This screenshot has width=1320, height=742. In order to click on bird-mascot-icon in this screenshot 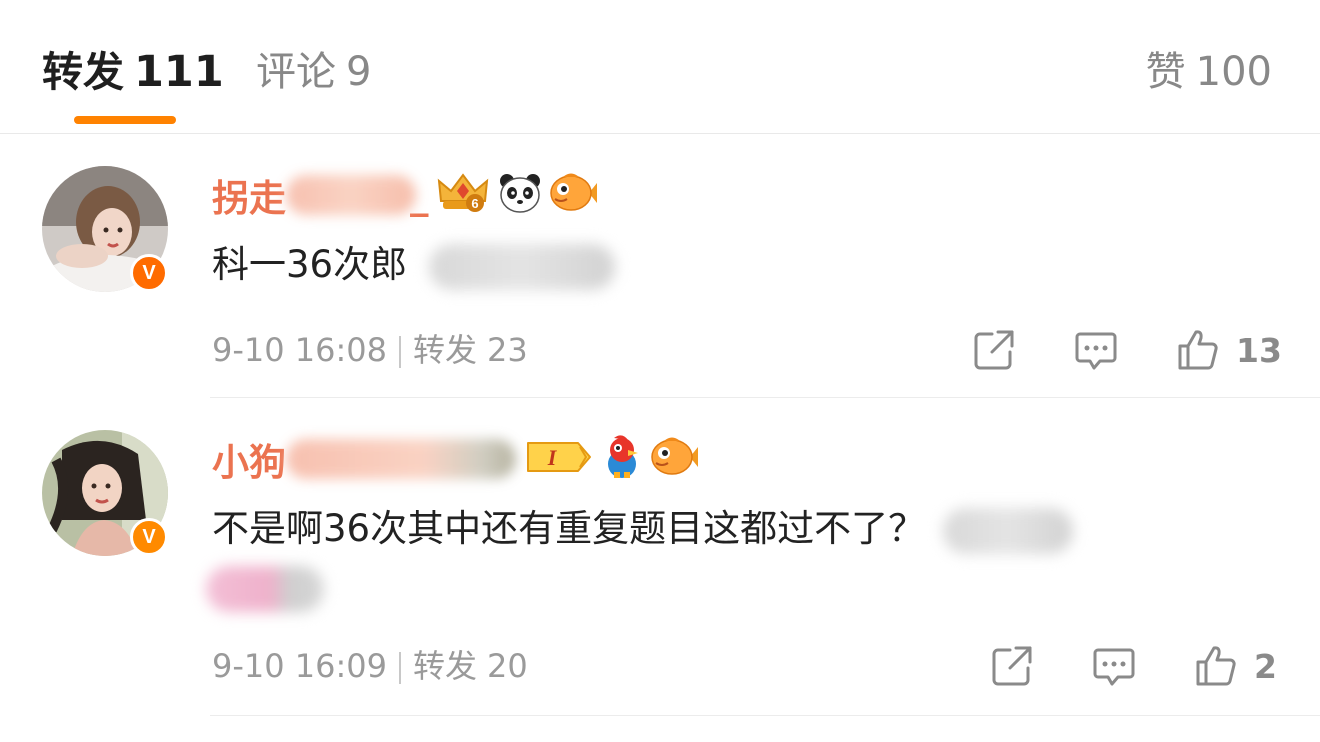, I will do `click(622, 459)`.